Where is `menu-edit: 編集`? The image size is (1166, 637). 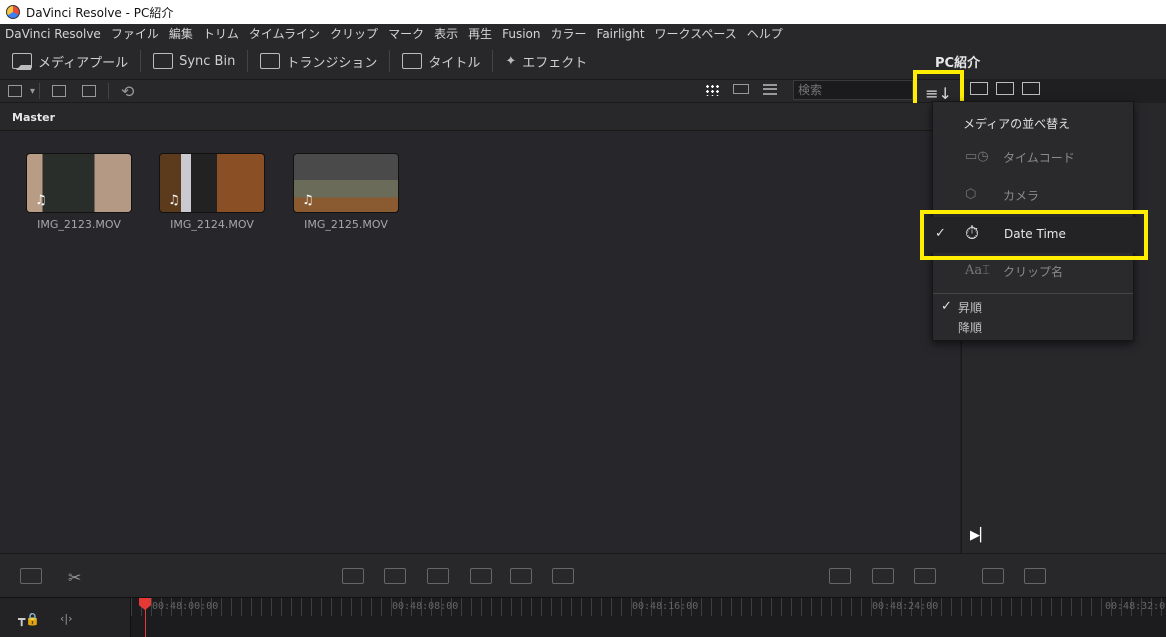
menu-edit: 編集 is located at coordinates (181, 33).